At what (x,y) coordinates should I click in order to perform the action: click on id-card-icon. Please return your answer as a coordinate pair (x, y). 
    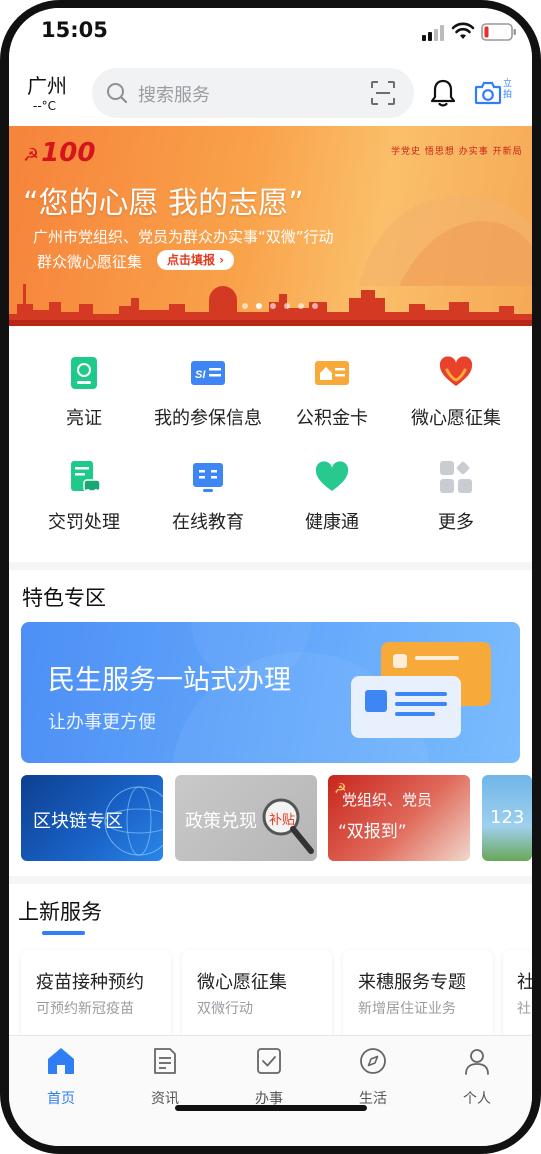
    Looking at the image, I should click on (84, 373).